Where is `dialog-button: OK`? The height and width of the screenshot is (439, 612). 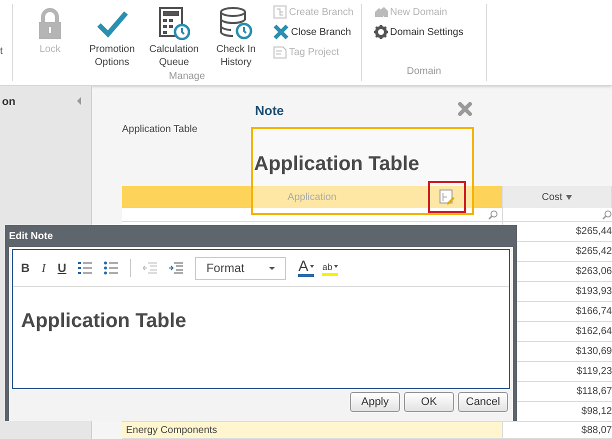 dialog-button: OK is located at coordinates (429, 402).